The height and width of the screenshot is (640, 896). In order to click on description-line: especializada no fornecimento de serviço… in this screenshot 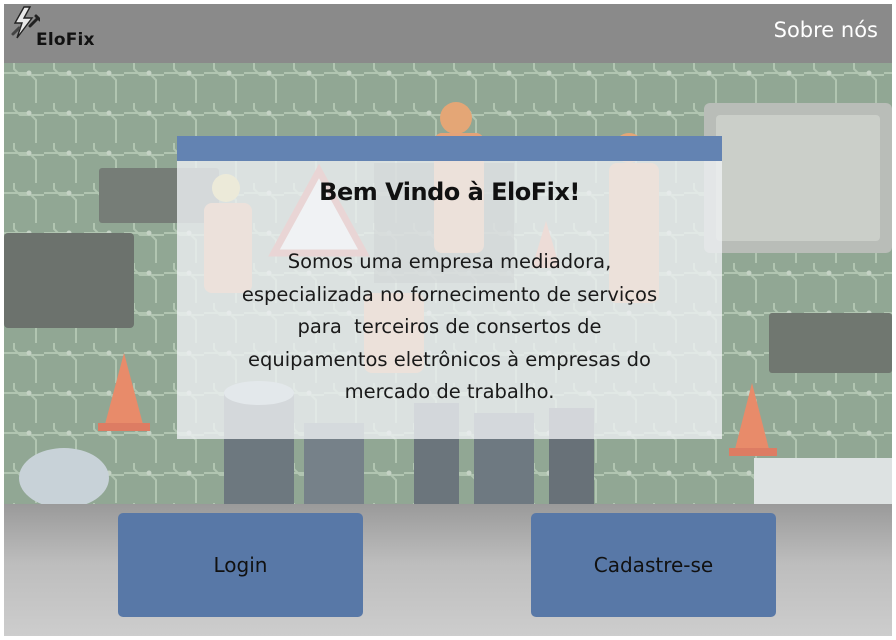, I will do `click(449, 294)`.